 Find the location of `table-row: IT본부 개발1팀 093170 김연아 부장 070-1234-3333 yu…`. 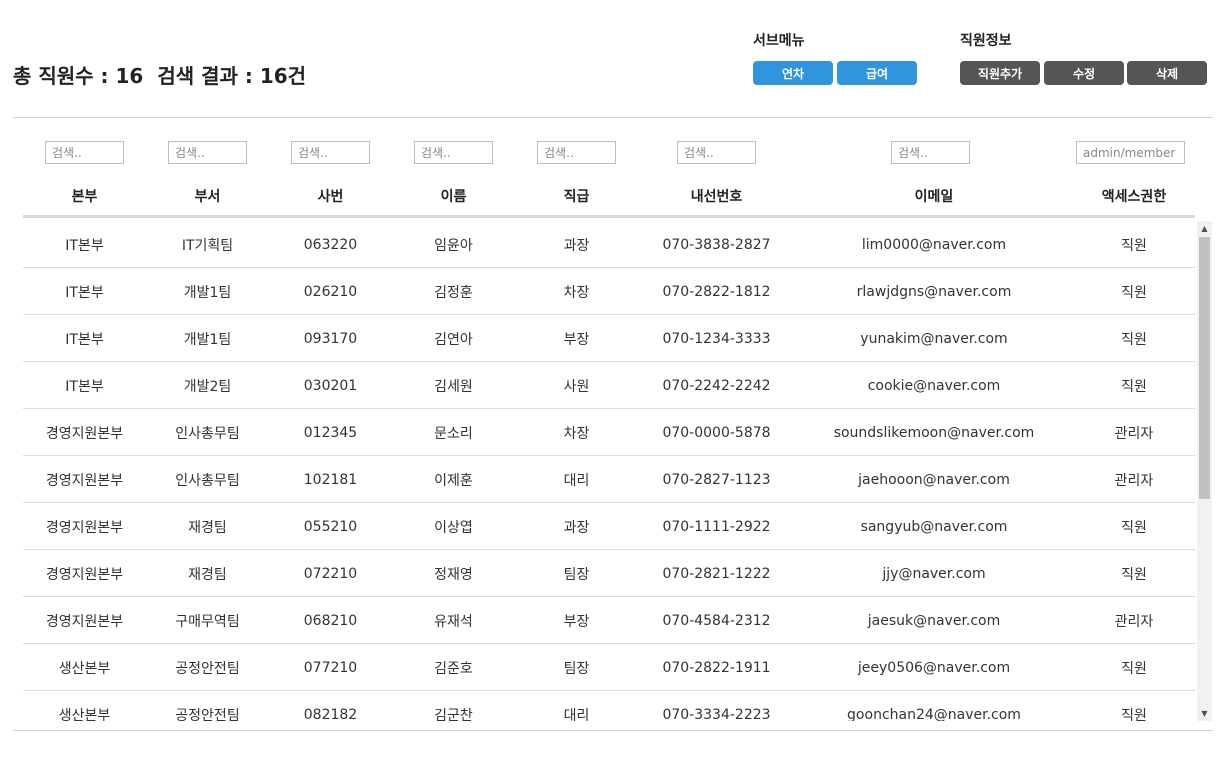

table-row: IT본부 개발1팀 093170 김연아 부장 070-1234-3333 yu… is located at coordinates (609, 338).